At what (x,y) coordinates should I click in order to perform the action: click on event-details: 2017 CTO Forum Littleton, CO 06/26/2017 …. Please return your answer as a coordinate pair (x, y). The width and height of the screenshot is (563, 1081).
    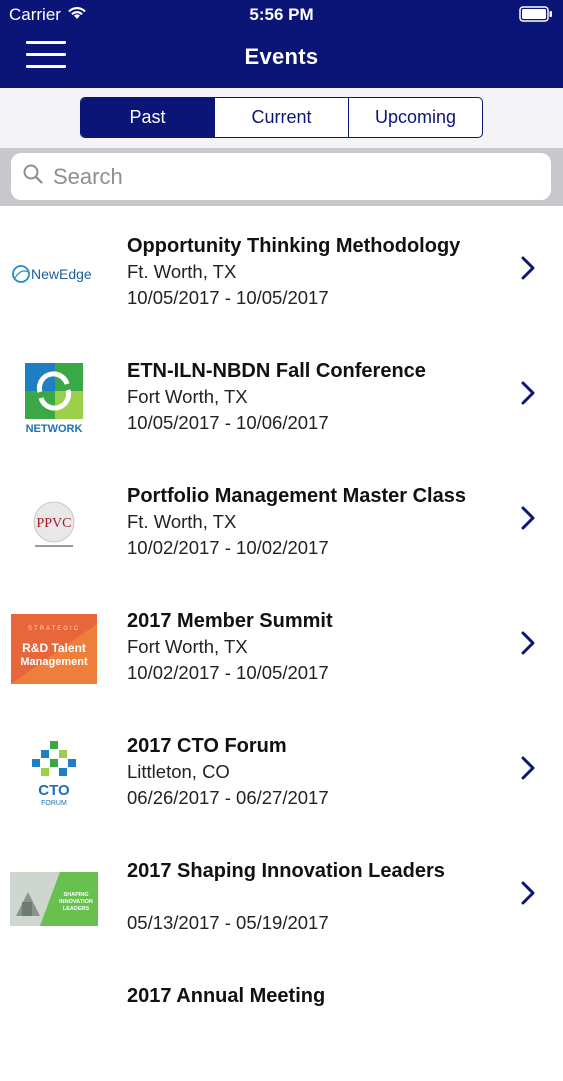
    Looking at the image, I should click on (315, 772).